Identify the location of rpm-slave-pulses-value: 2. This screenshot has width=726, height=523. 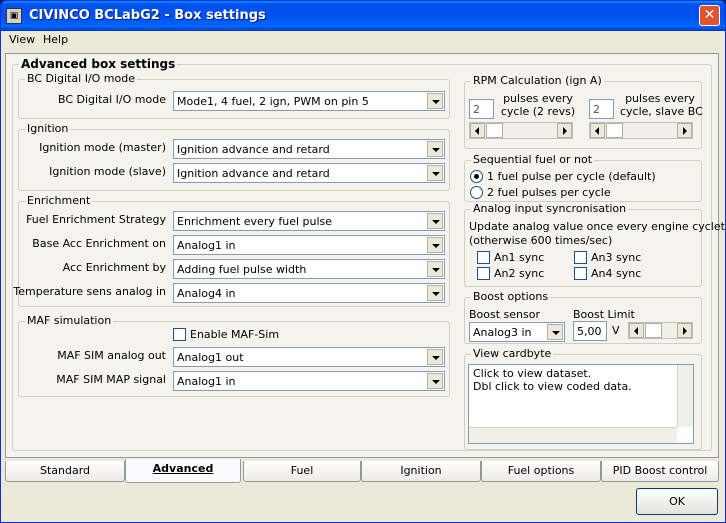
(596, 109).